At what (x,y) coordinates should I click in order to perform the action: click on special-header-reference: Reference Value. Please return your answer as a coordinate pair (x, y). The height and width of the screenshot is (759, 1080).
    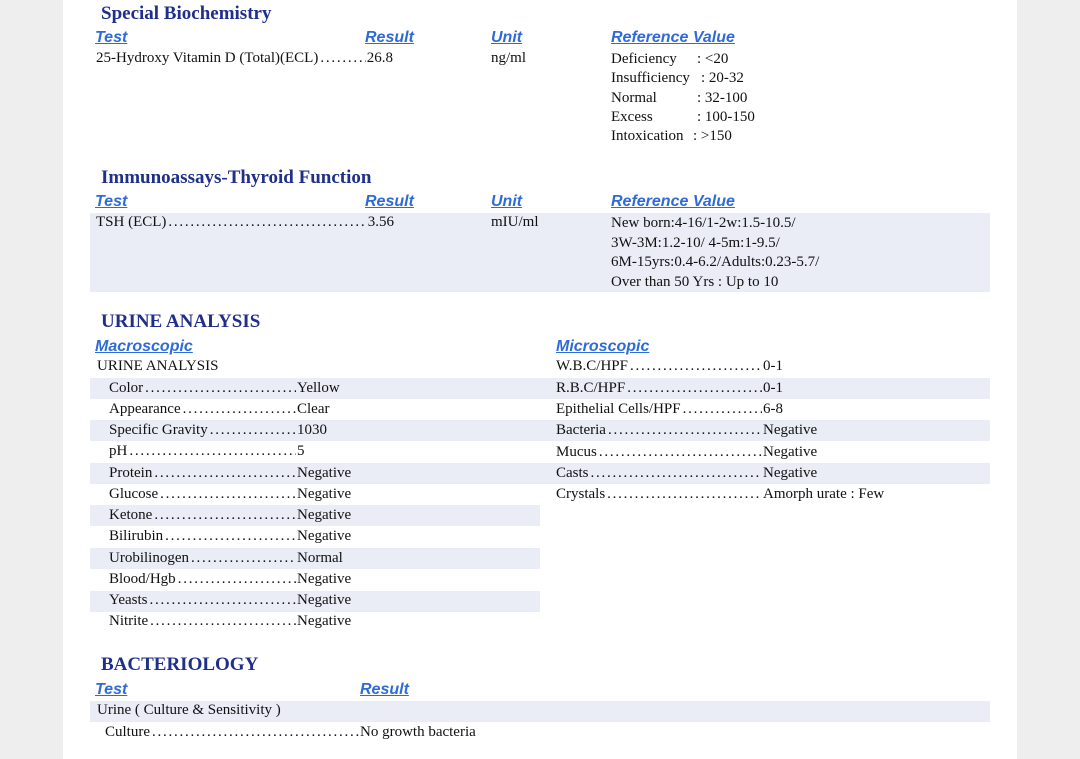
    Looking at the image, I should click on (673, 37).